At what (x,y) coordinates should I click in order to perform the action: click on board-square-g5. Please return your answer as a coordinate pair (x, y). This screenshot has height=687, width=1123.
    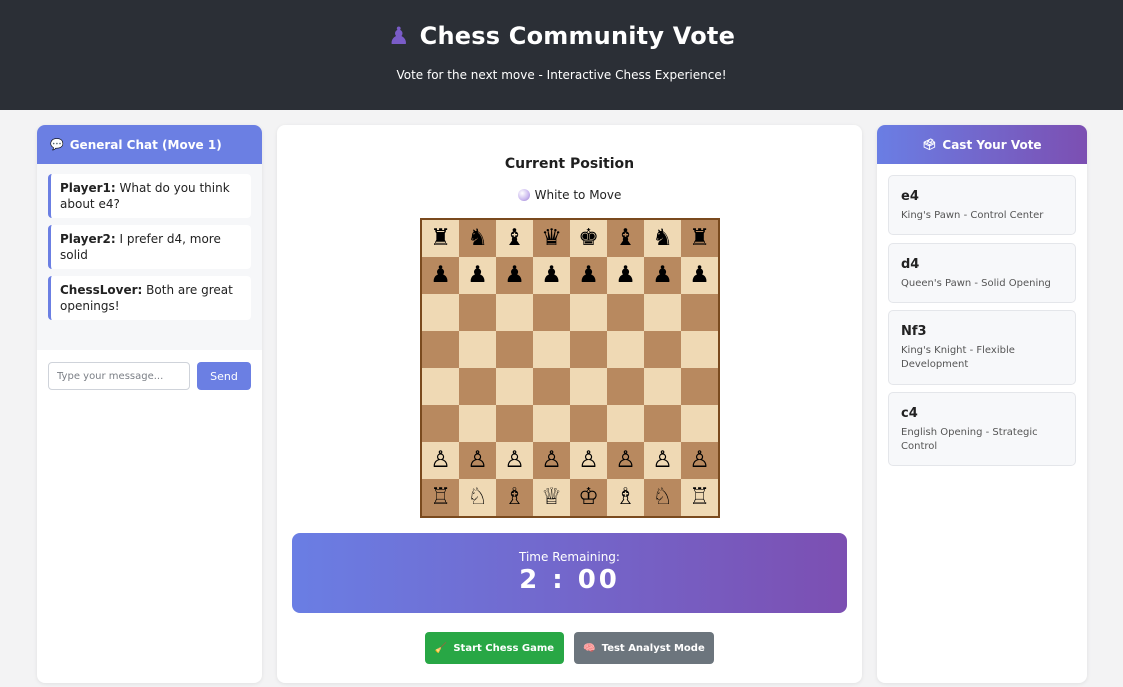
    Looking at the image, I should click on (662, 349).